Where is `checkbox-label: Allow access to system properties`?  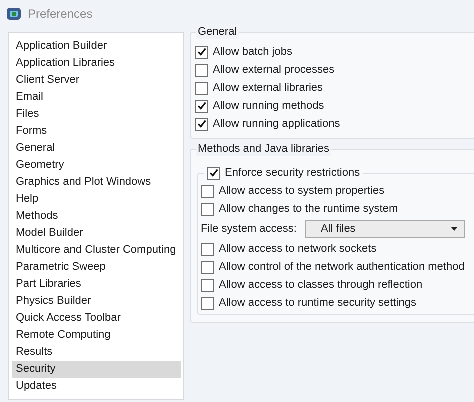 checkbox-label: Allow access to system properties is located at coordinates (302, 191).